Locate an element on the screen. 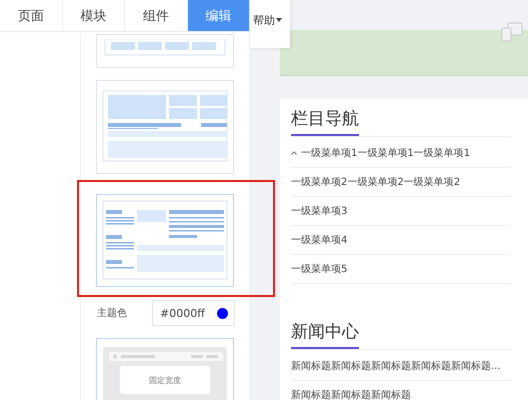 The width and height of the screenshot is (528, 400). menu-item: 一级菜单项5 is located at coordinates (401, 269).